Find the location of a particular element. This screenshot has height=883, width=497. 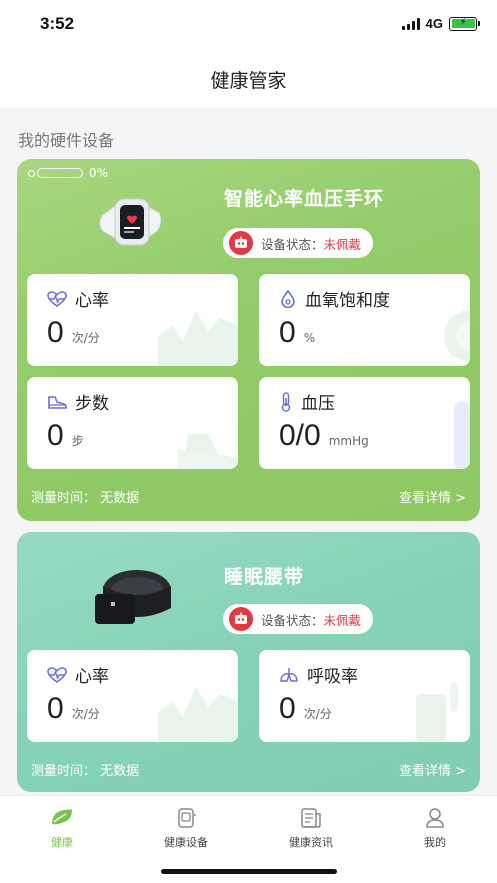

metric-respiration-rate: 呼吸率 0 次/分 is located at coordinates (364, 696).